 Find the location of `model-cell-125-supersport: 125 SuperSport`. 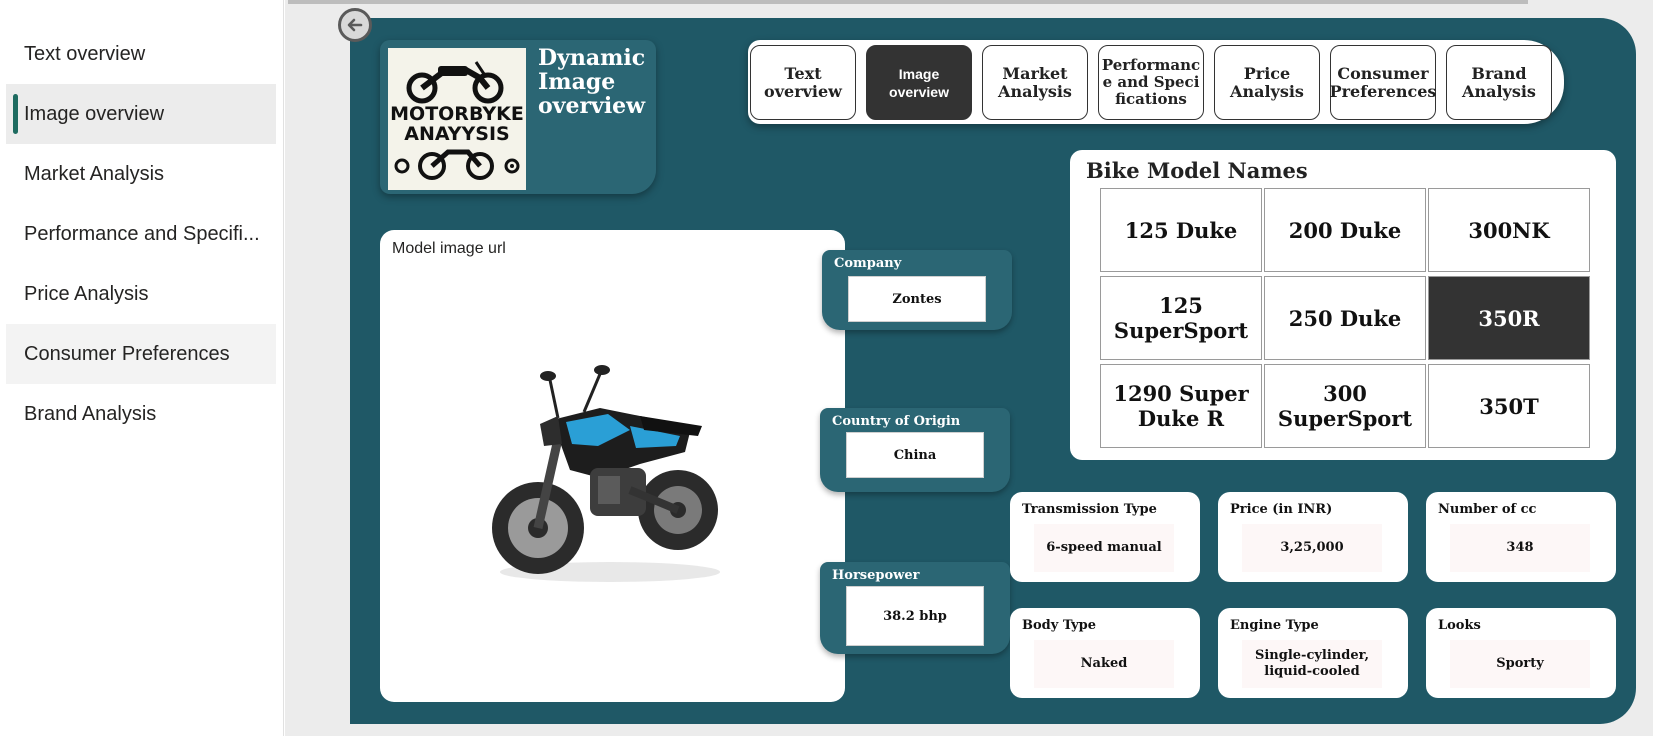

model-cell-125-supersport: 125 SuperSport is located at coordinates (1181, 318).